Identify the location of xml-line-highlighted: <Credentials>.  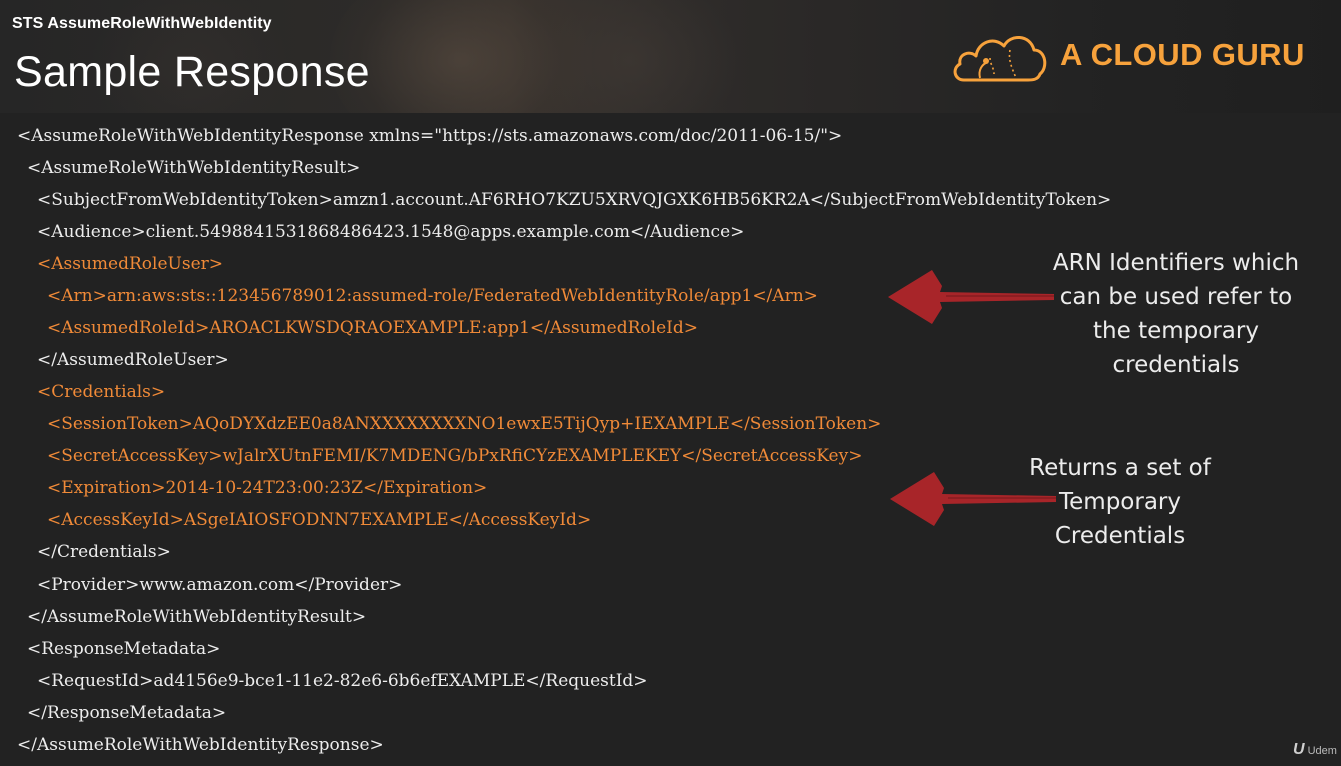
(101, 392).